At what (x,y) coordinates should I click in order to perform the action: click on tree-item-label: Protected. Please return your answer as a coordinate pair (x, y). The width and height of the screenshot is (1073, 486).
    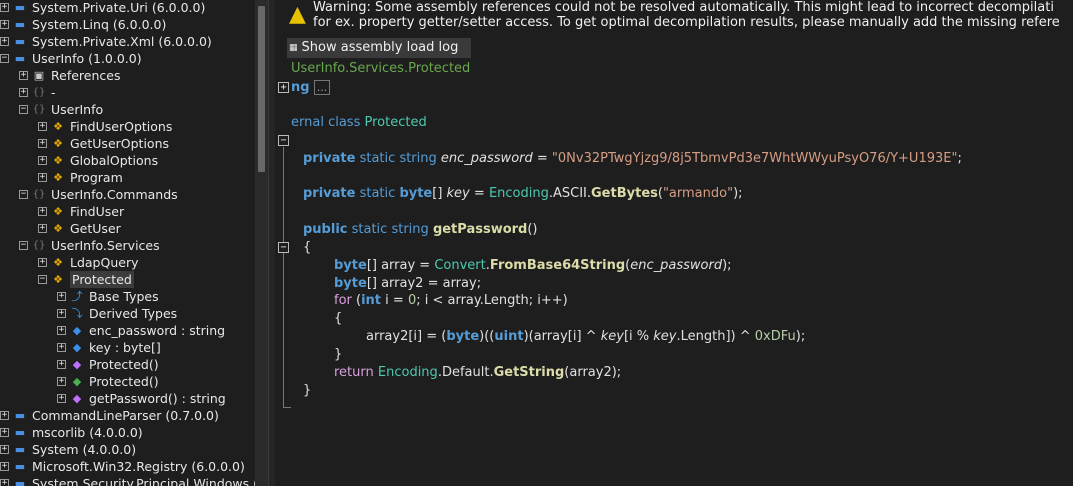
    Looking at the image, I should click on (102, 279).